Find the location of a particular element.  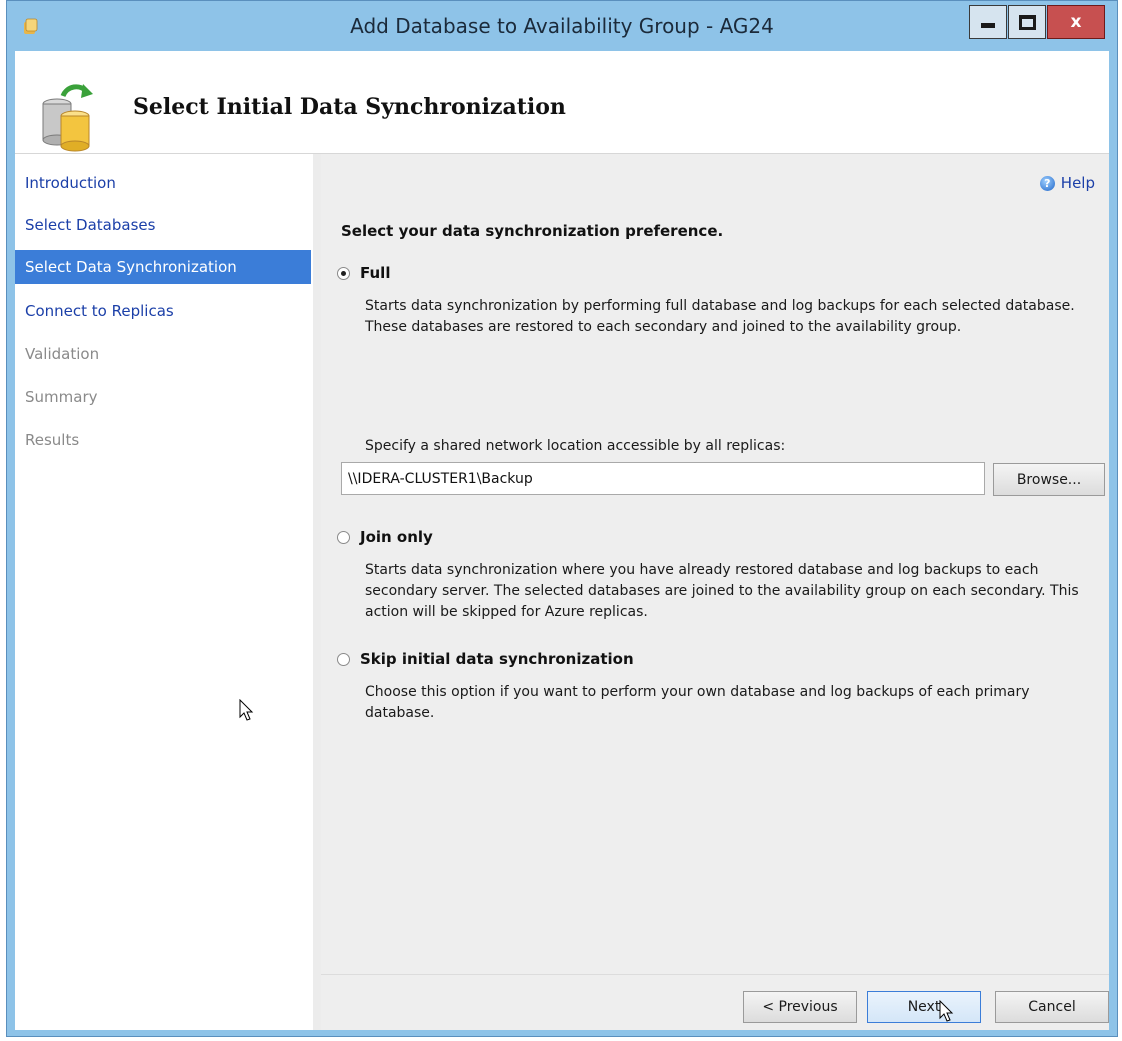

sidebar-item-connect-to-replicas: Connect to Replicas is located at coordinates (163, 311).